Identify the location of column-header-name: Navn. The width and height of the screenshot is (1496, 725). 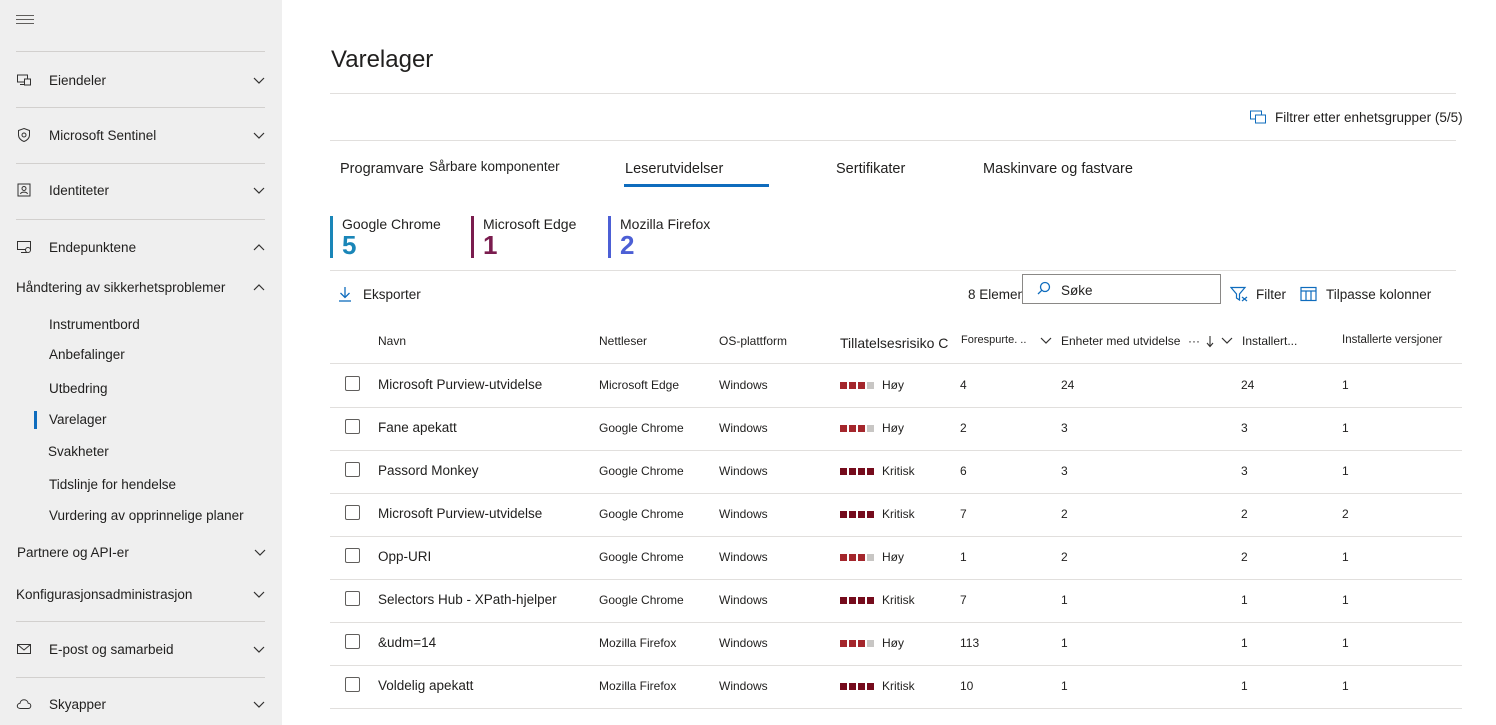
(392, 341).